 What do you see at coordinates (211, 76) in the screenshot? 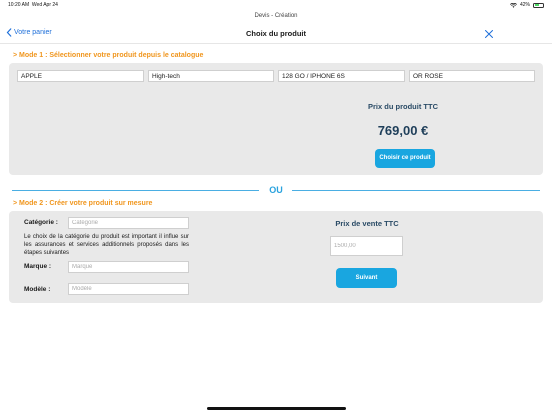
I see `category-select: High-tech` at bounding box center [211, 76].